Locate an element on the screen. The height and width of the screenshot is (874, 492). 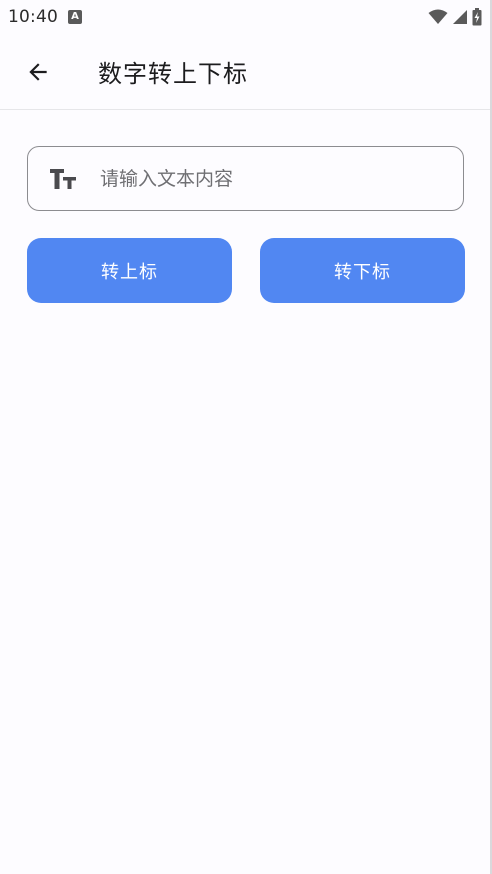
text-fields-icon is located at coordinates (63, 178).